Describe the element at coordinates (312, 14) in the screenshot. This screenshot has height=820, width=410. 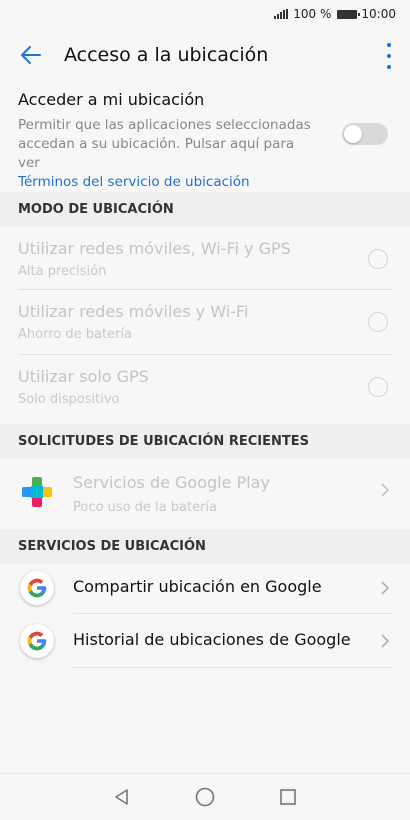
I see `battery-percent: 100 %` at that location.